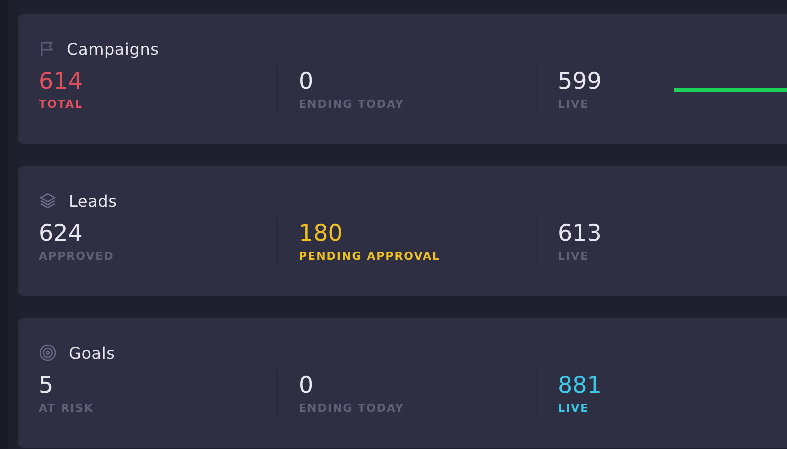 This screenshot has width=787, height=449. What do you see at coordinates (321, 234) in the screenshot?
I see `stat-value: 180` at bounding box center [321, 234].